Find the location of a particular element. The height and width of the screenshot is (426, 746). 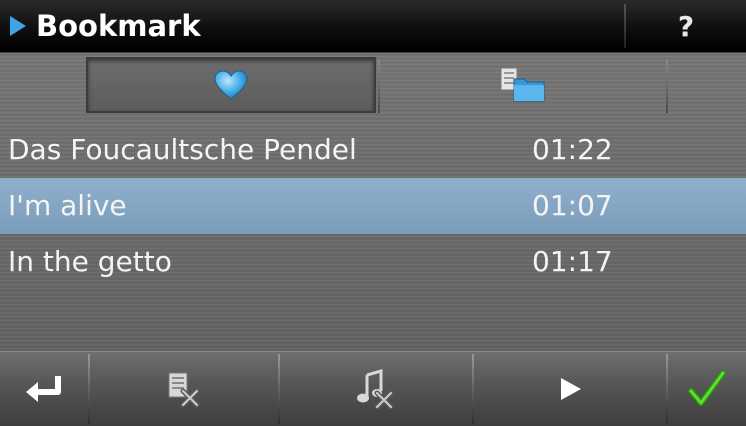

track-time: 01:07 is located at coordinates (572, 205).